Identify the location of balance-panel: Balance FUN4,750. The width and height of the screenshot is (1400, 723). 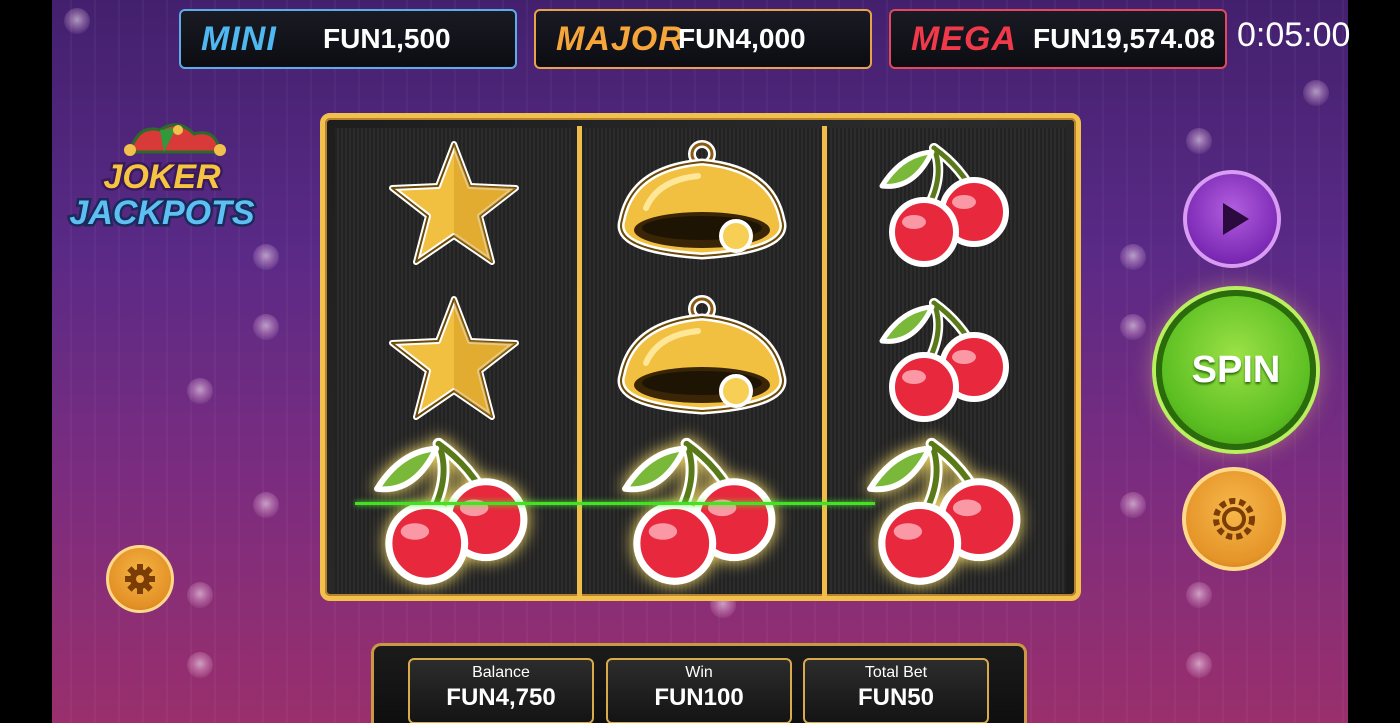
(501, 690).